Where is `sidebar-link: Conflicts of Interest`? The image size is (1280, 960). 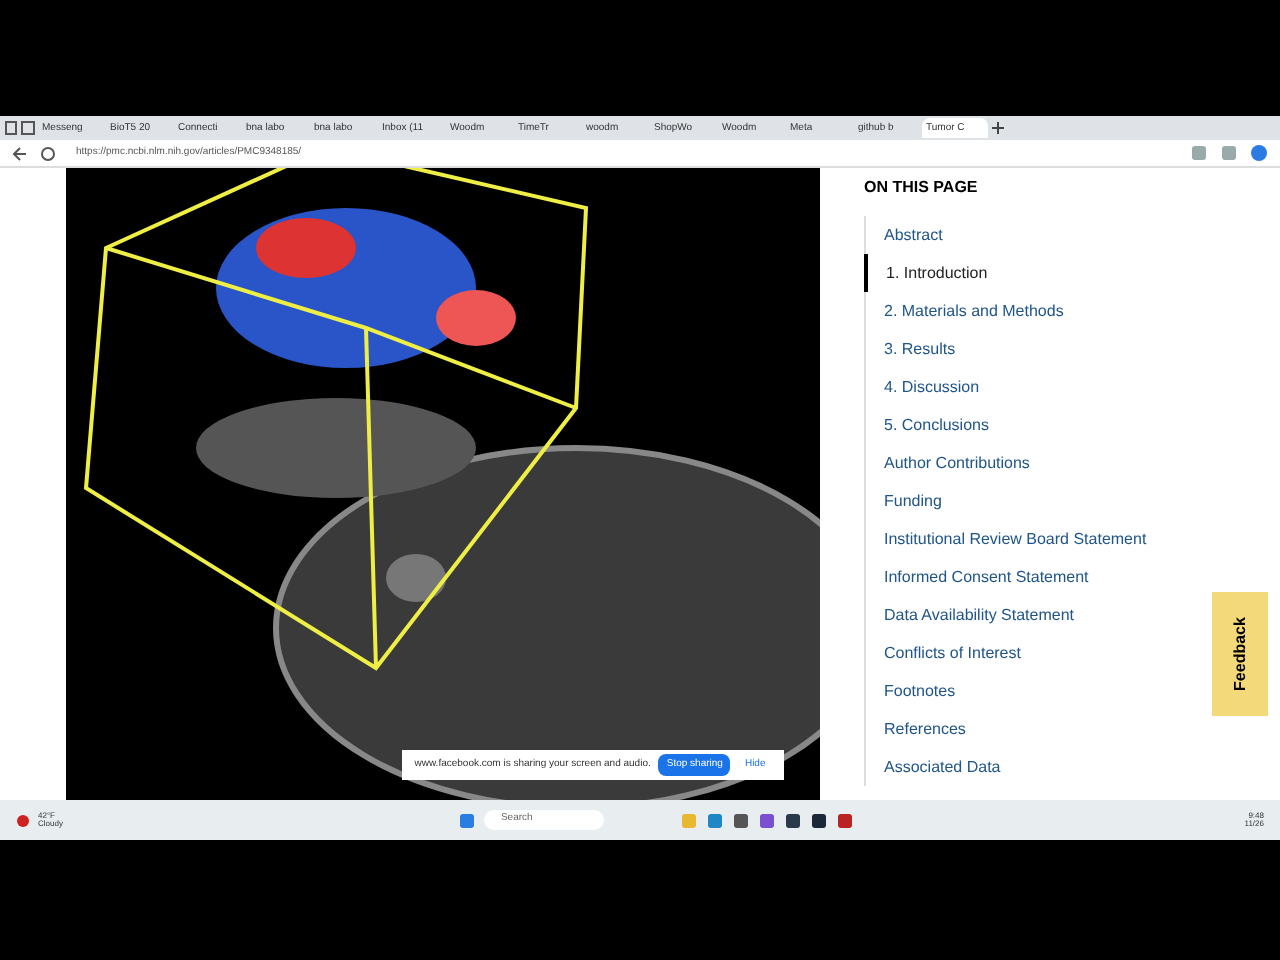
sidebar-link: Conflicts of Interest is located at coordinates (943, 653).